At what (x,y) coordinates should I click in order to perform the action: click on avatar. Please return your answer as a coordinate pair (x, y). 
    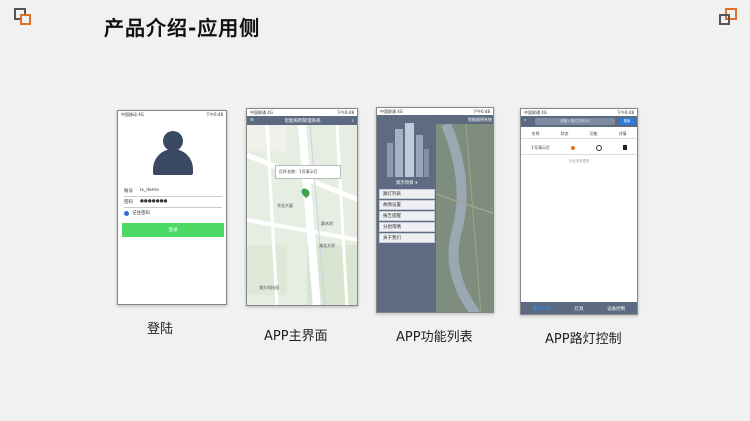
    Looking at the image, I should click on (173, 153).